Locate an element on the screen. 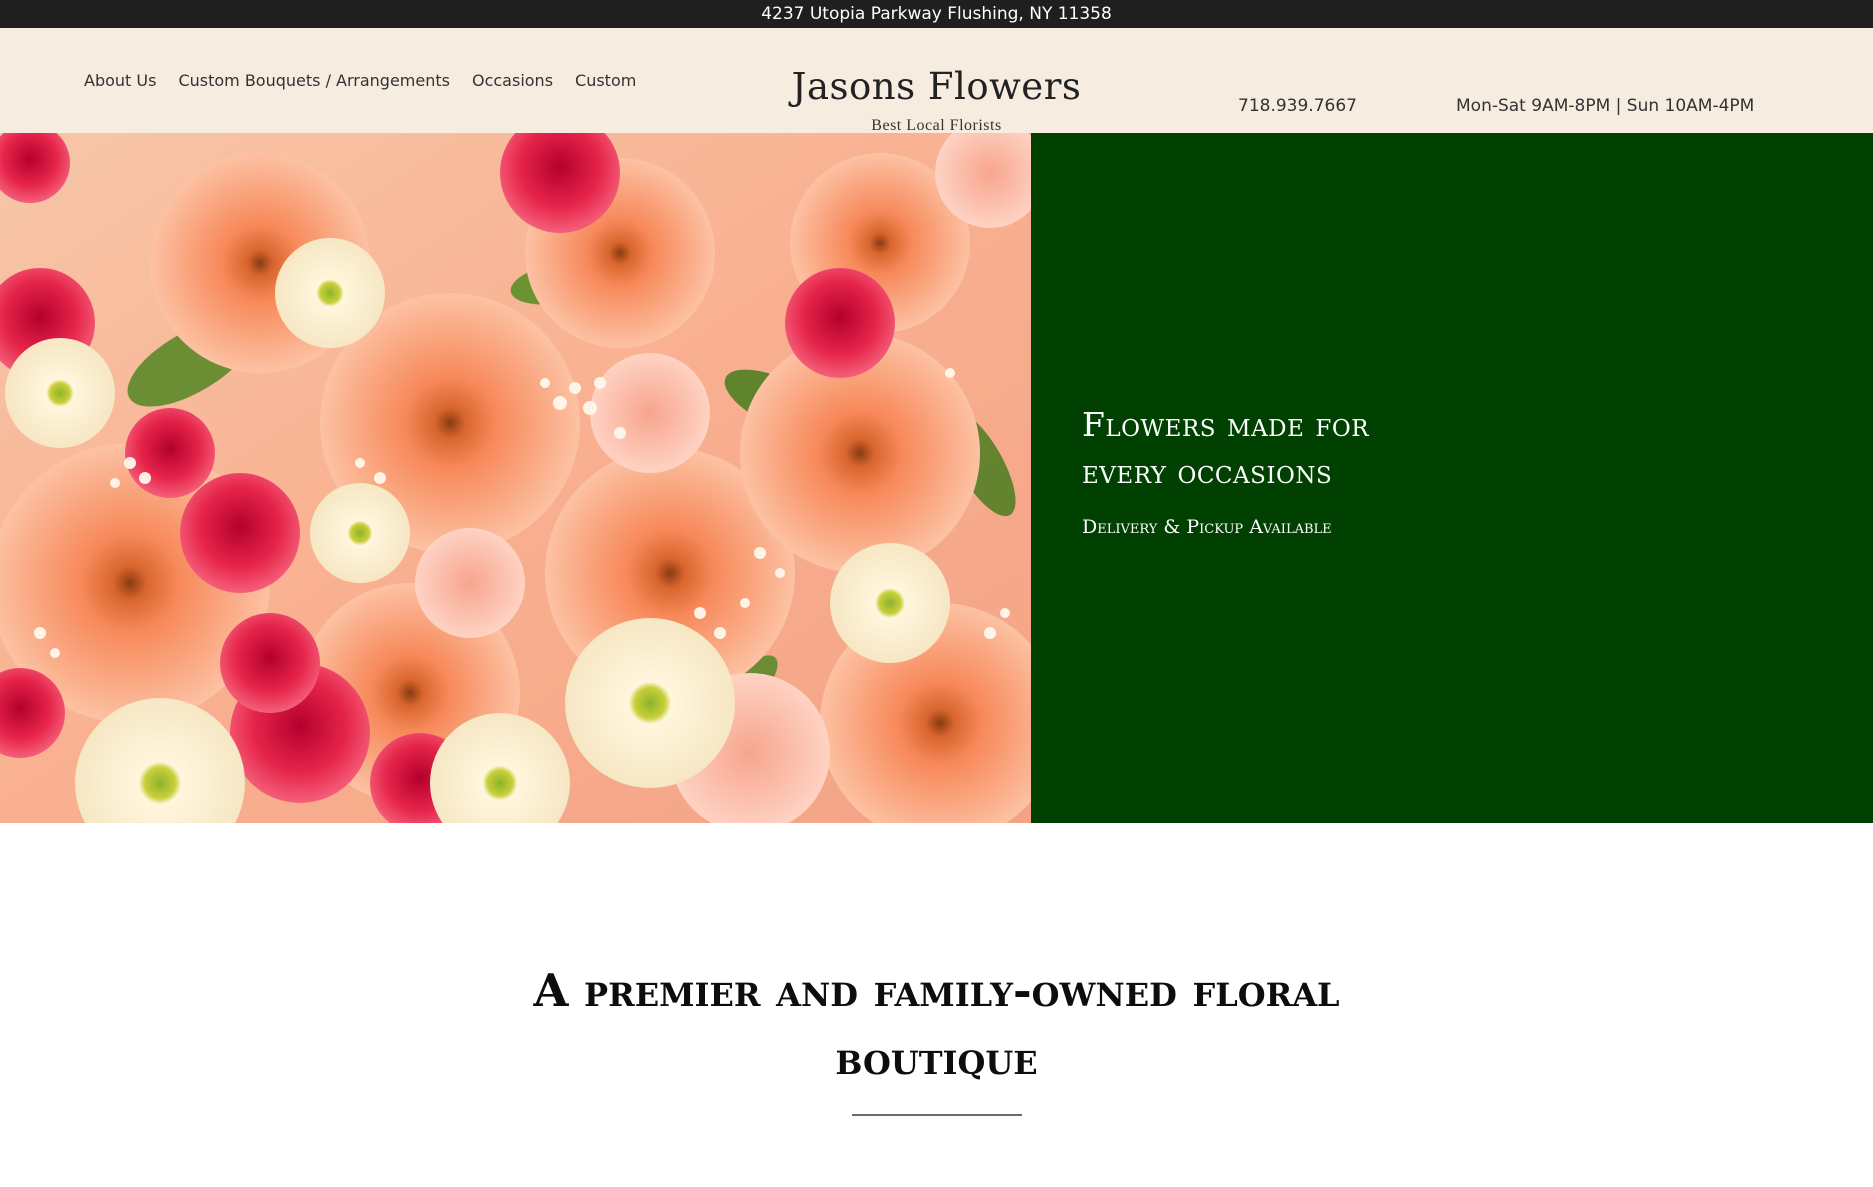 The width and height of the screenshot is (1873, 1187). address-bar: 4237 Utopia Parkway Flushing, NY 11358 is located at coordinates (936, 14).